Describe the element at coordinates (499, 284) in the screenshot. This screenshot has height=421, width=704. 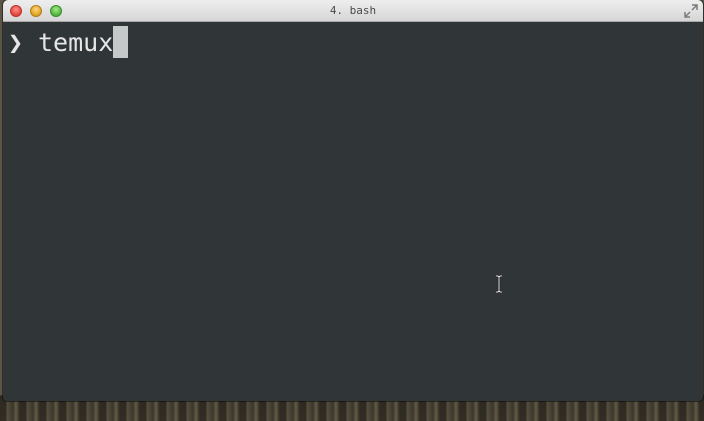
I see `text-ibeam-icon` at that location.